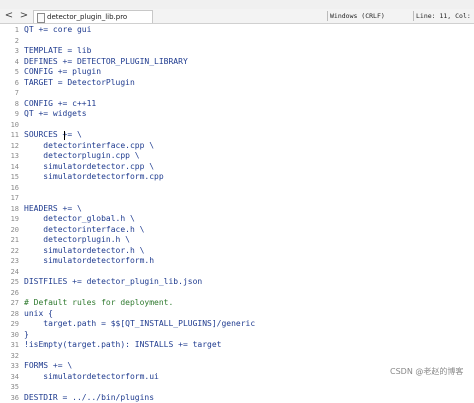 This screenshot has height=403, width=474. What do you see at coordinates (9, 198) in the screenshot?
I see `line-number: 17` at bounding box center [9, 198].